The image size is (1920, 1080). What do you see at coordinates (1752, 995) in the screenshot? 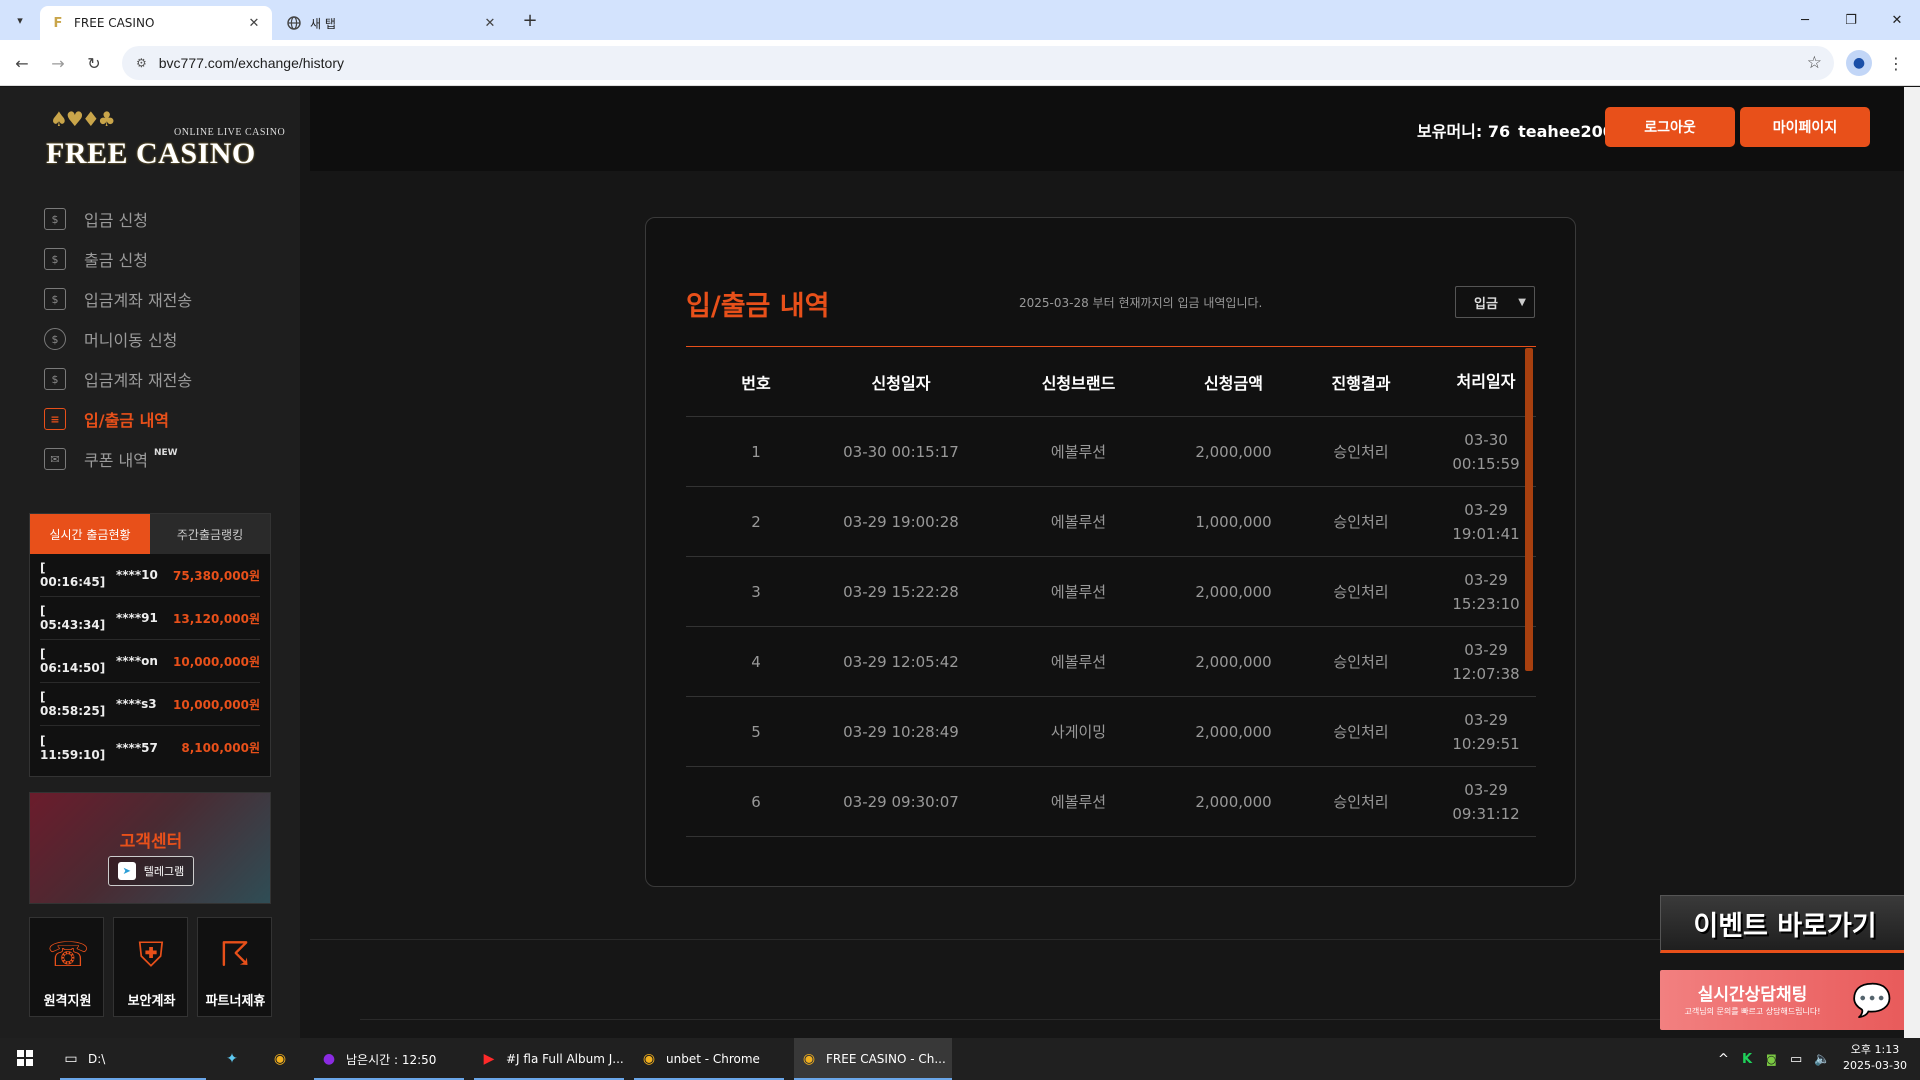
I see `live-chat-title: 실시간상담채팅` at bounding box center [1752, 995].